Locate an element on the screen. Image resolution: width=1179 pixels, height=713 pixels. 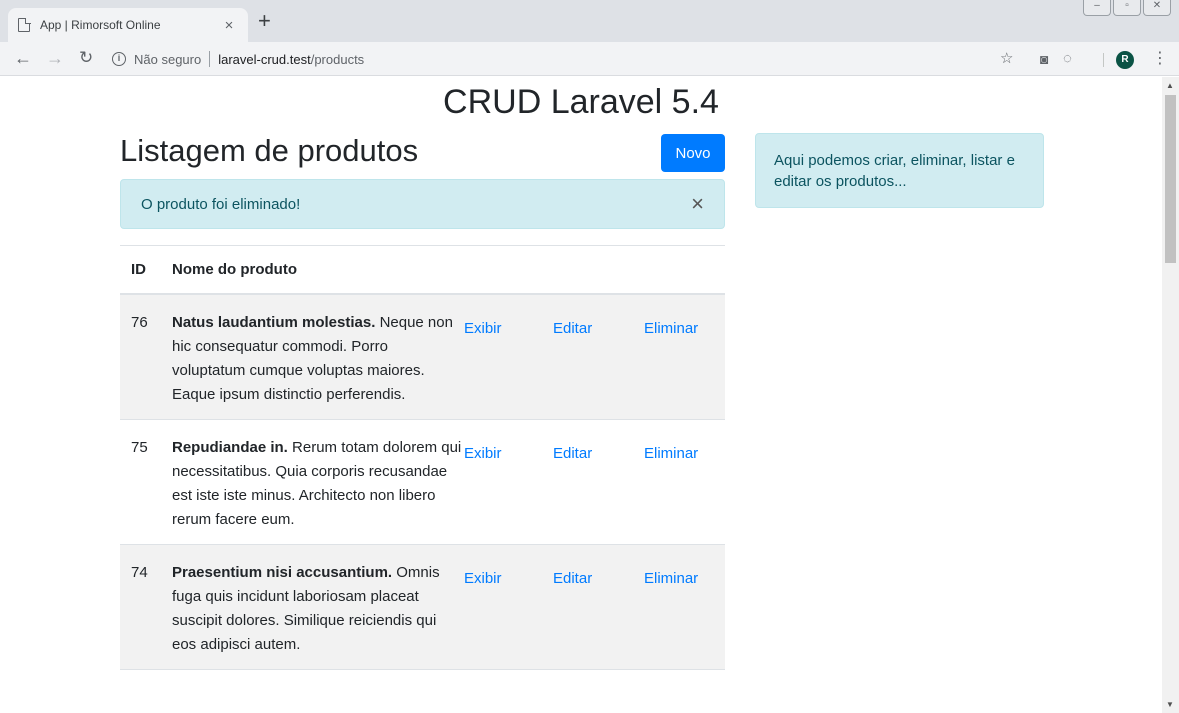
info-icon: i is located at coordinates (119, 59).